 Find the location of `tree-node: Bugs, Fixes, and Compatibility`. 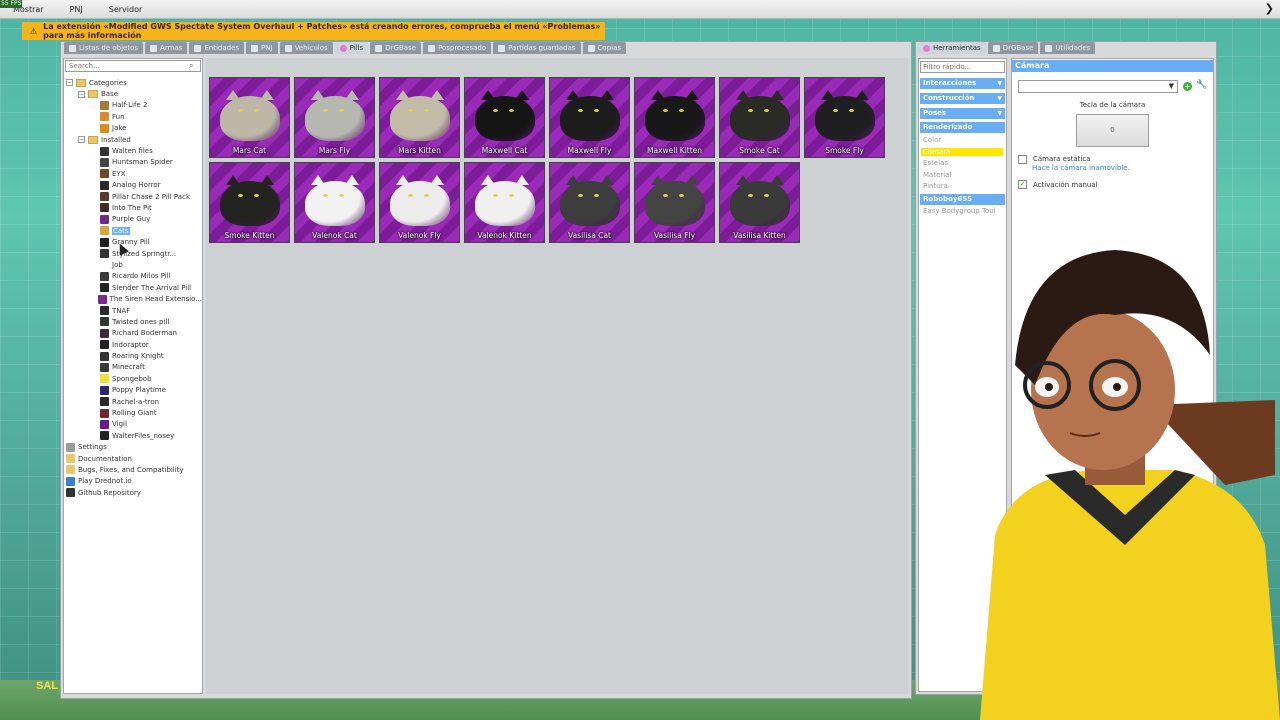

tree-node: Bugs, Fixes, and Compatibility is located at coordinates (134, 469).